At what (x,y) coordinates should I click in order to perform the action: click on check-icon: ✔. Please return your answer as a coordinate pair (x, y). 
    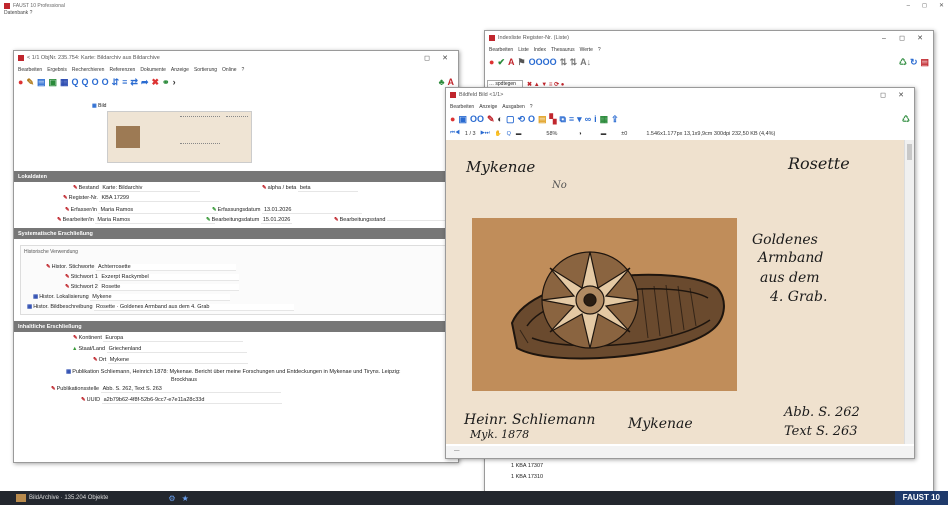
    Looking at the image, I should click on (501, 62).